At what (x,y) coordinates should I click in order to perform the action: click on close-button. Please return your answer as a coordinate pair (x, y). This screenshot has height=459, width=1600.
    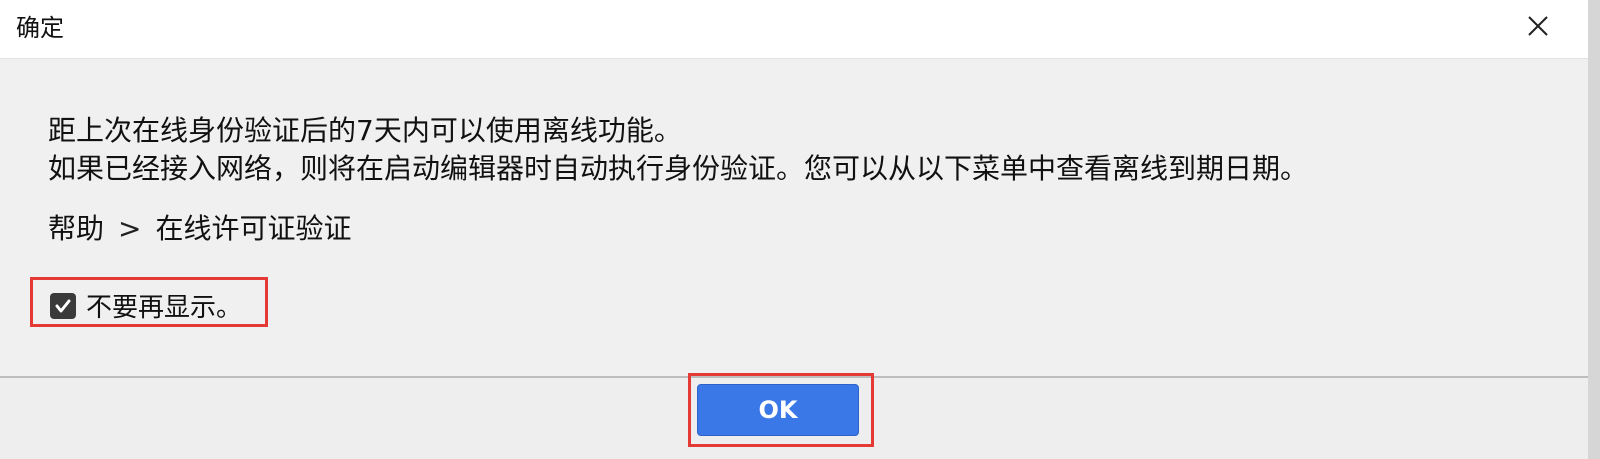
    Looking at the image, I should click on (1538, 26).